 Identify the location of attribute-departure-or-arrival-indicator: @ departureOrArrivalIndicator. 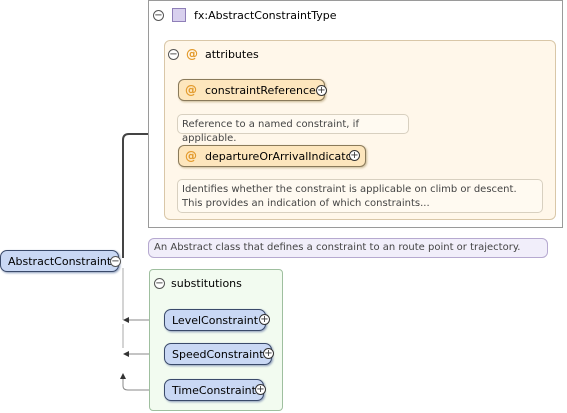
(272, 156).